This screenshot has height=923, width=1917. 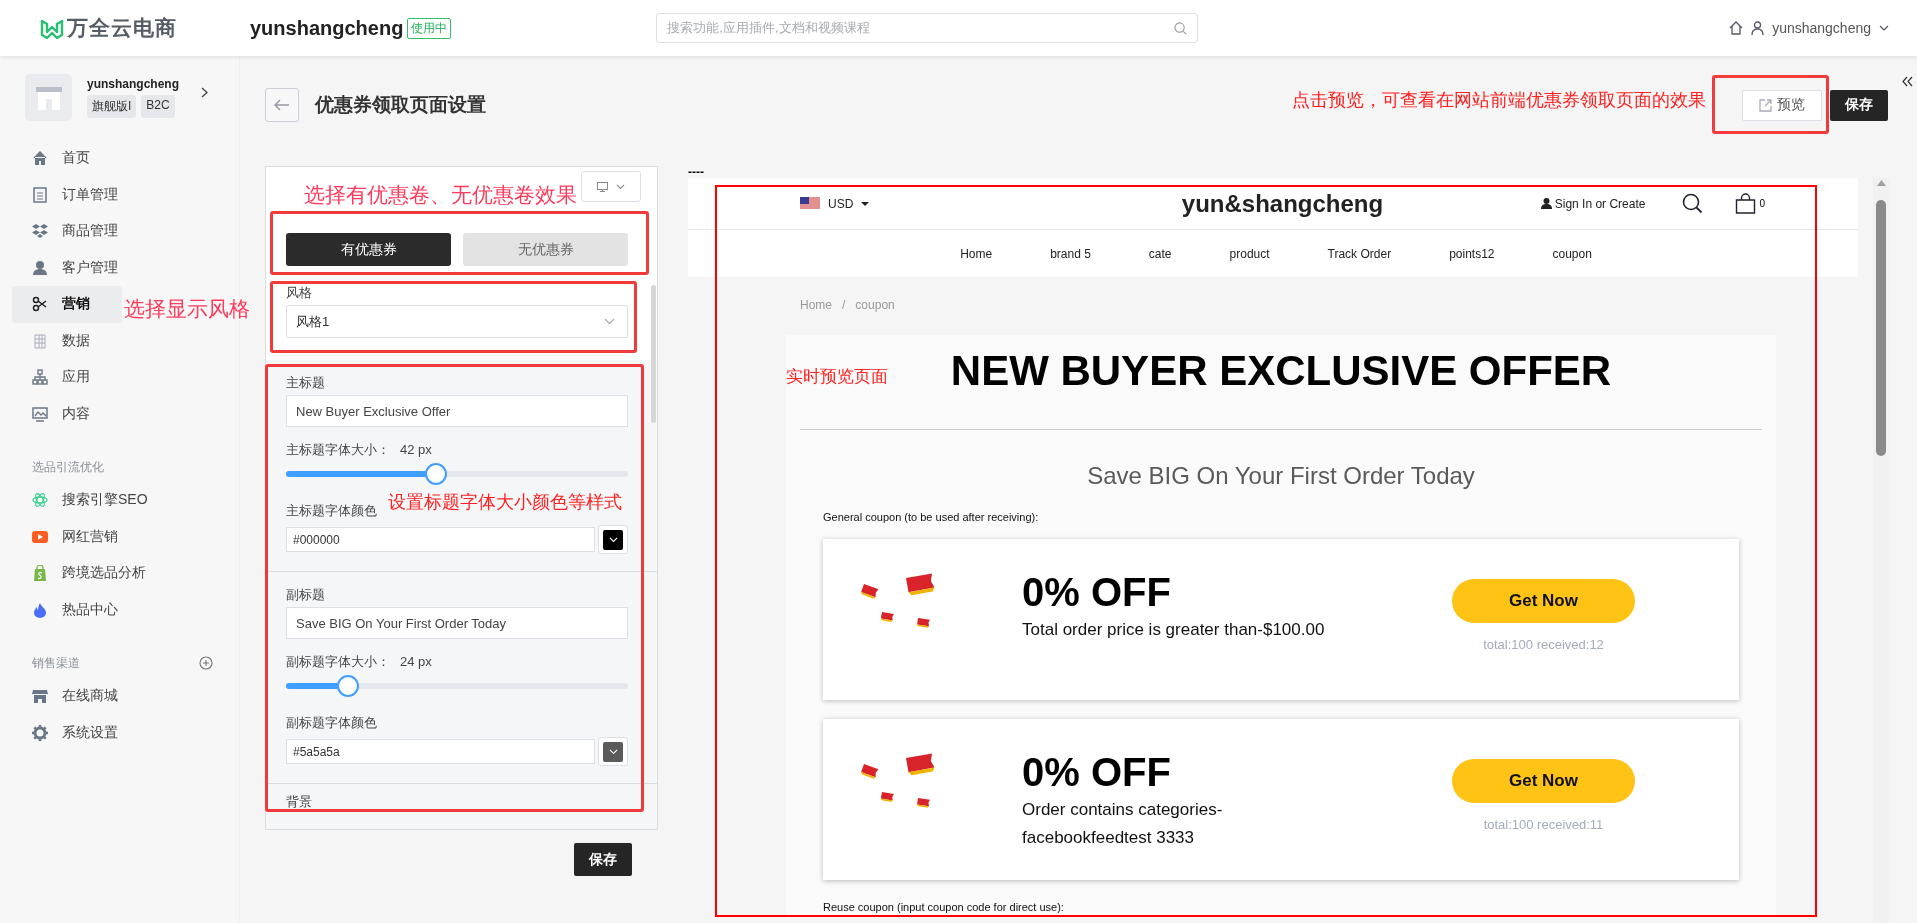 What do you see at coordinates (368, 249) in the screenshot?
I see `tab: 有优惠券` at bounding box center [368, 249].